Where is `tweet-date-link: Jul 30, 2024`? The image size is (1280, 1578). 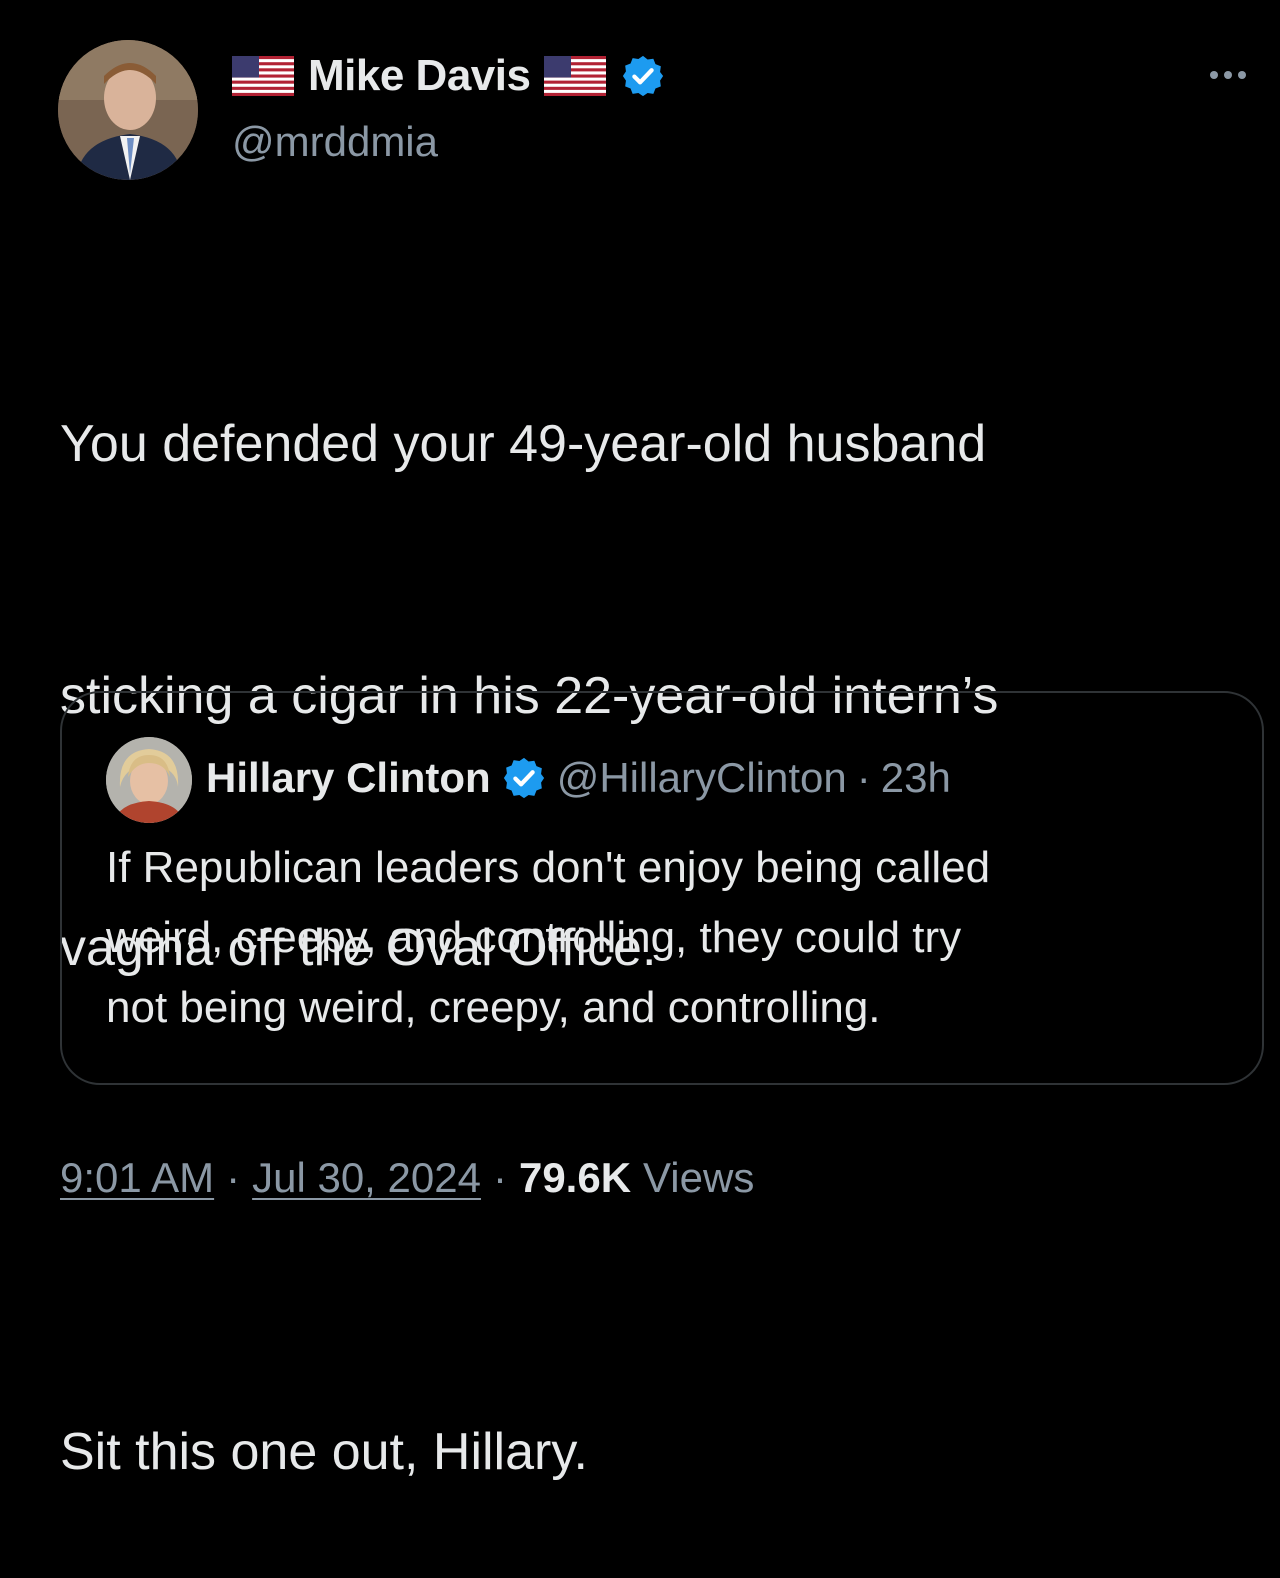 tweet-date-link: Jul 30, 2024 is located at coordinates (366, 1178).